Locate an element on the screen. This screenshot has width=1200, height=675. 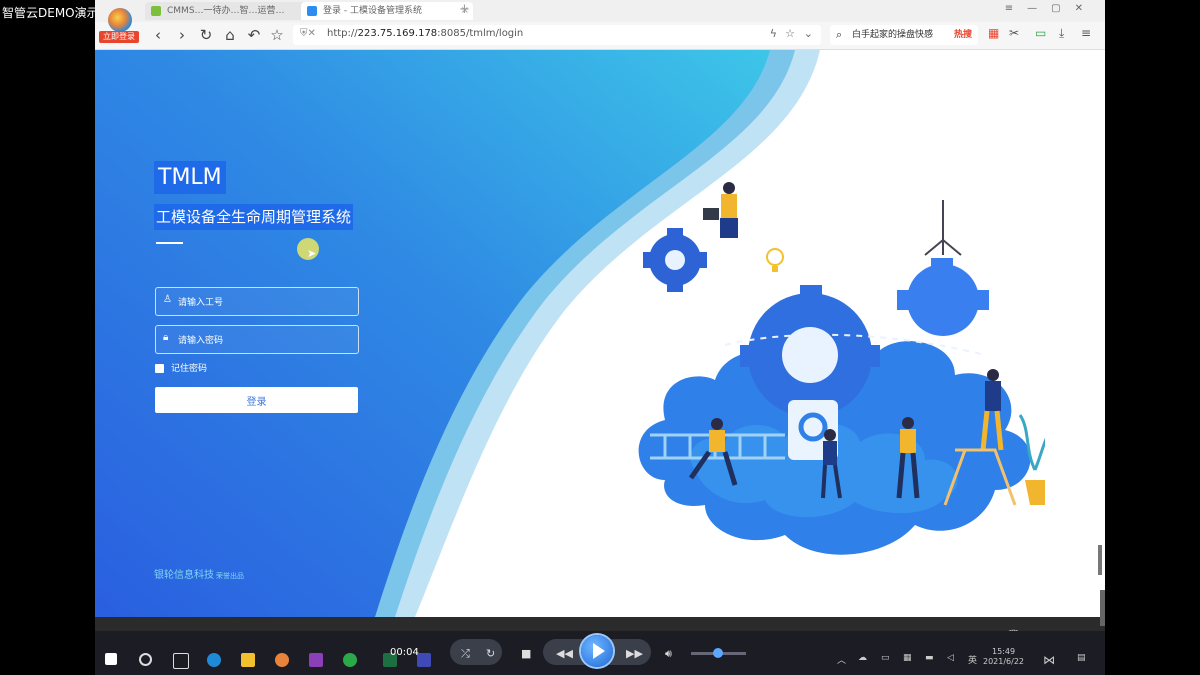
password-field: 🔒︎ is located at coordinates (257, 340).